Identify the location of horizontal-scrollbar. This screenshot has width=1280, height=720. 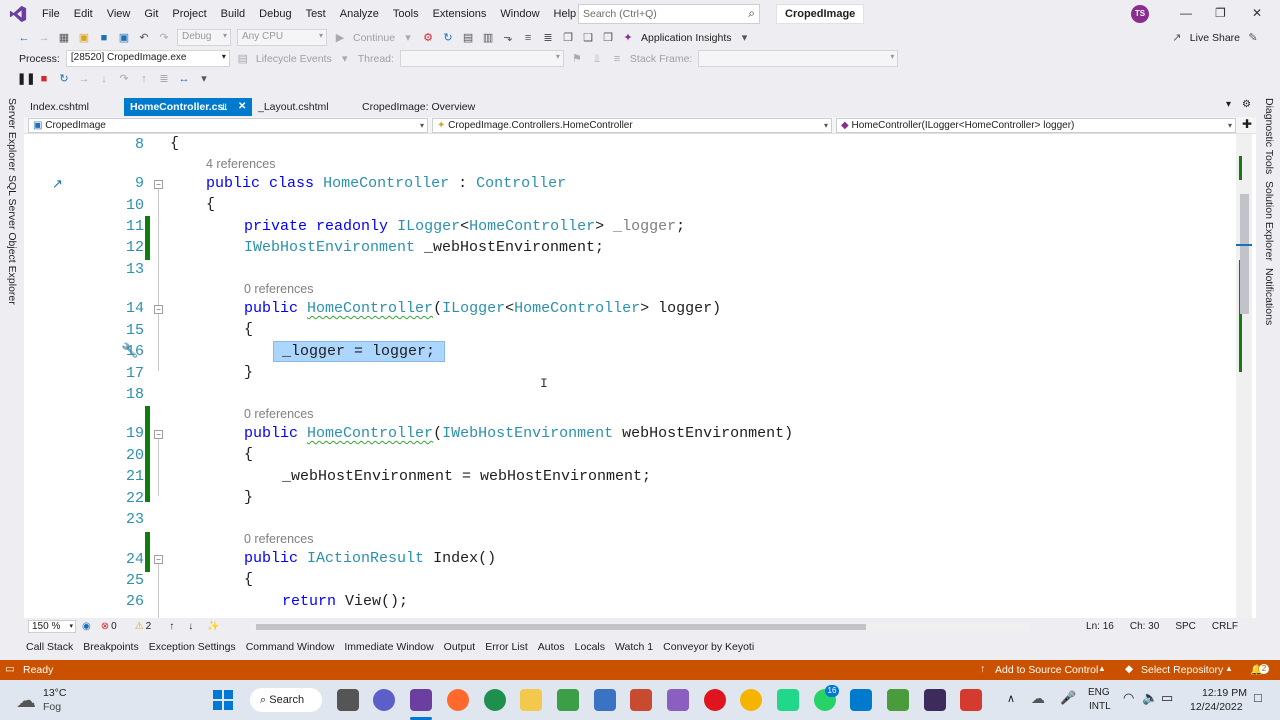
(639, 626).